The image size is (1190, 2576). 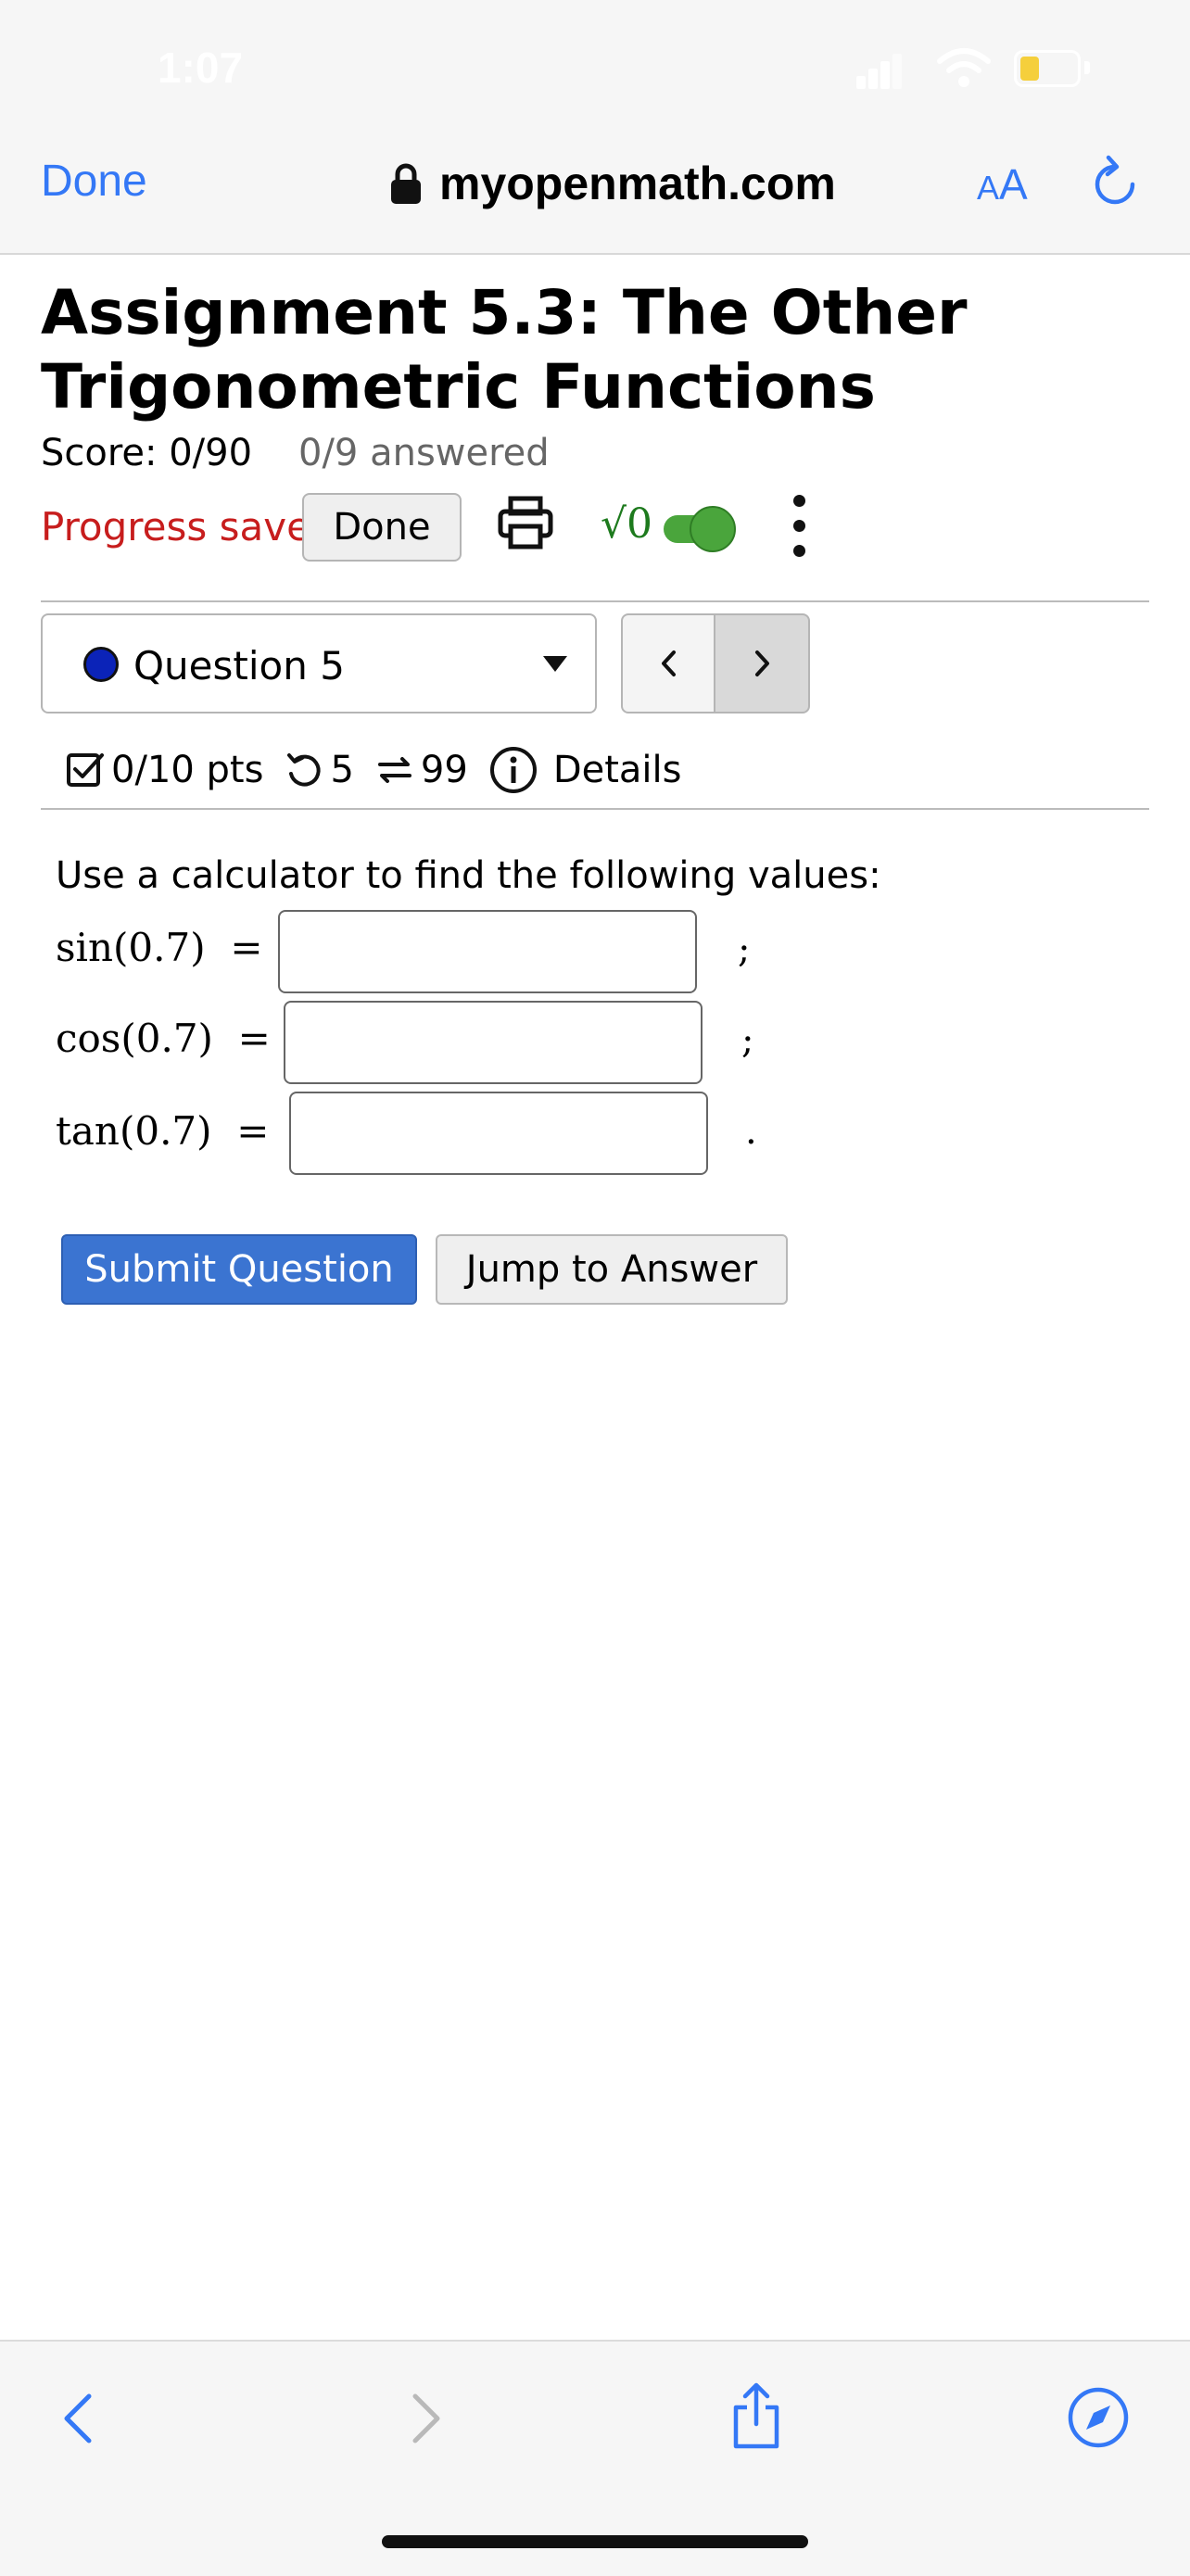 I want to click on sin-expression-text: sin(0.7), so click(x=131, y=947).